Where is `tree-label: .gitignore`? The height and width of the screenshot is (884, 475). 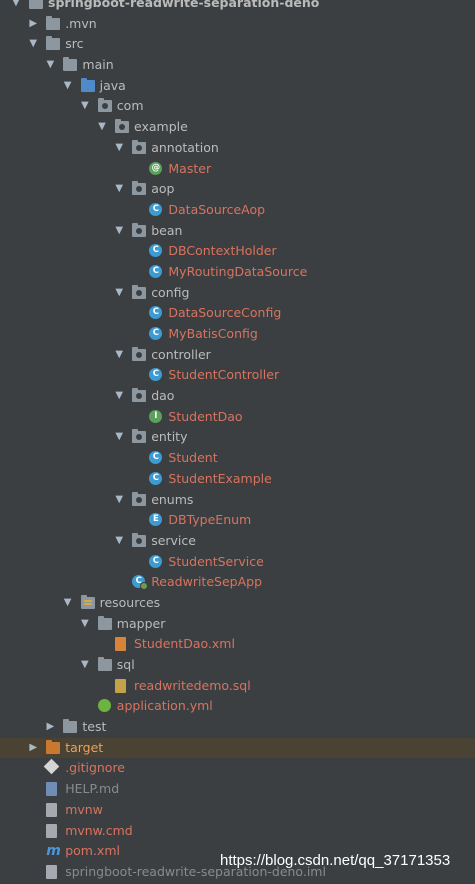
tree-label: .gitignore is located at coordinates (95, 768).